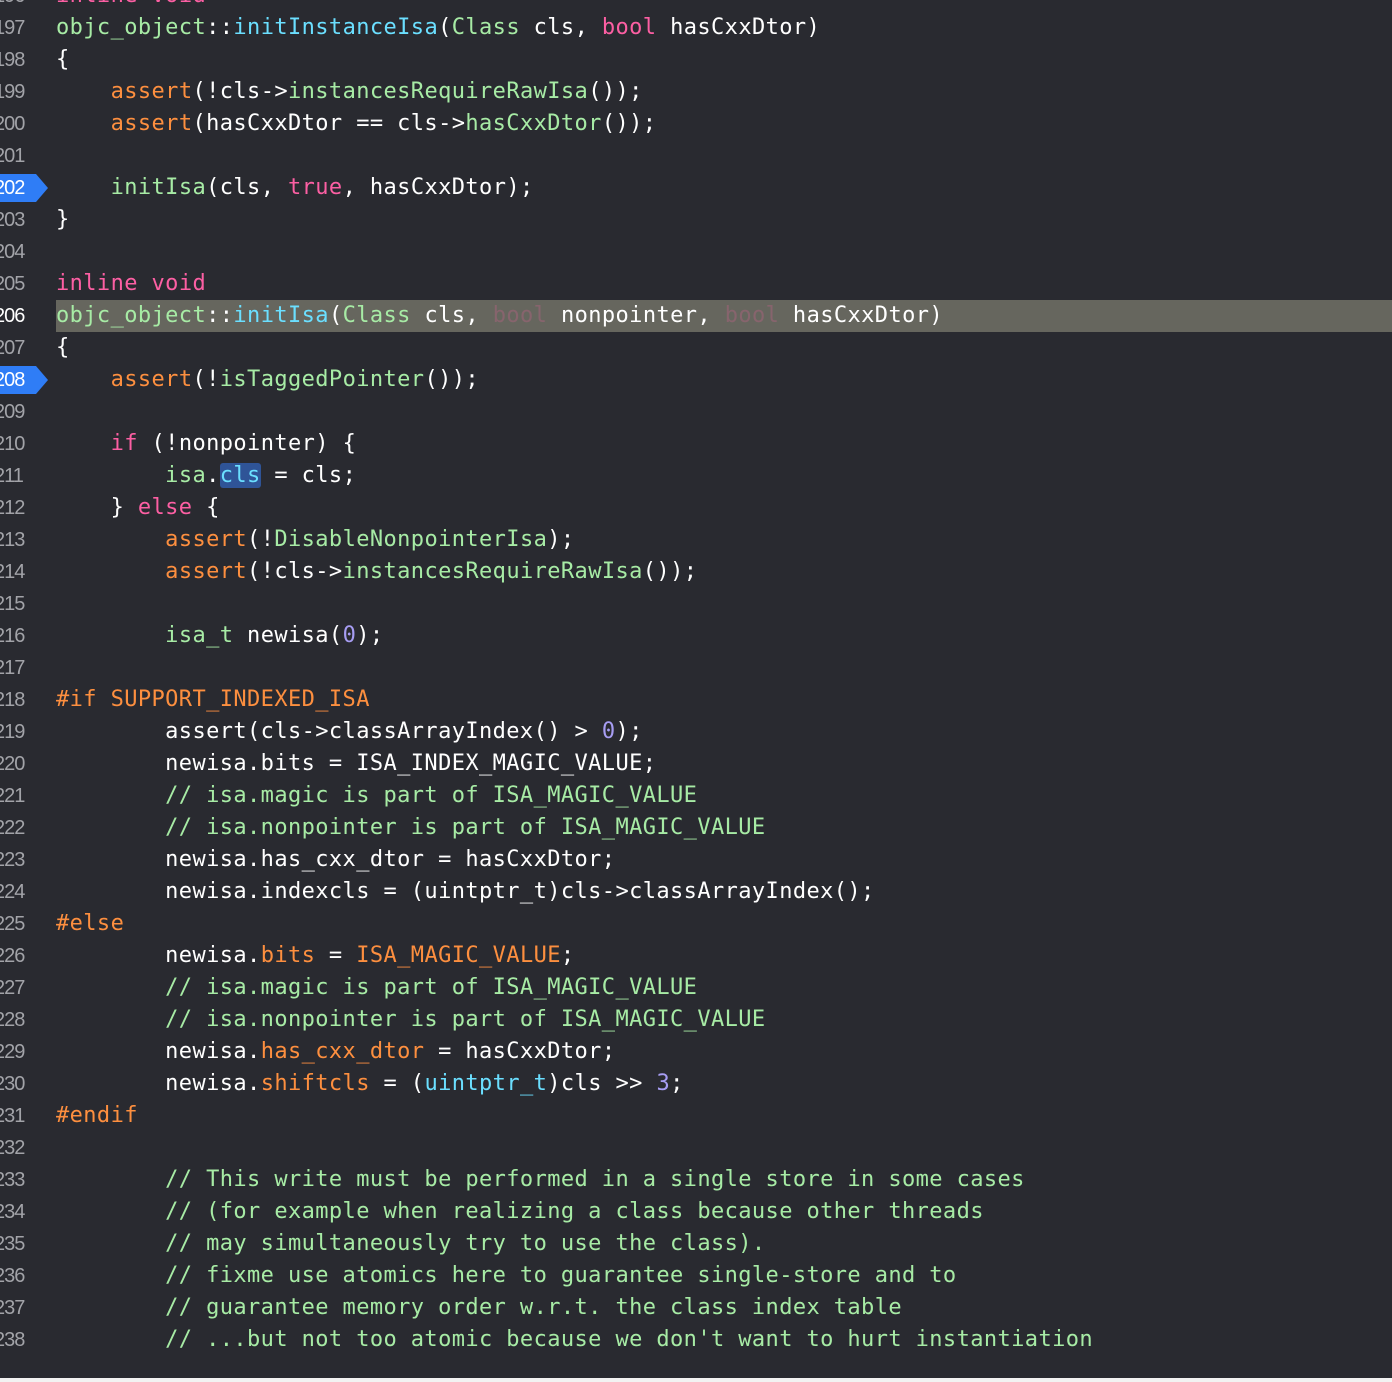 The width and height of the screenshot is (1392, 1382). What do you see at coordinates (20, 1308) in the screenshot?
I see `line-number: 237` at bounding box center [20, 1308].